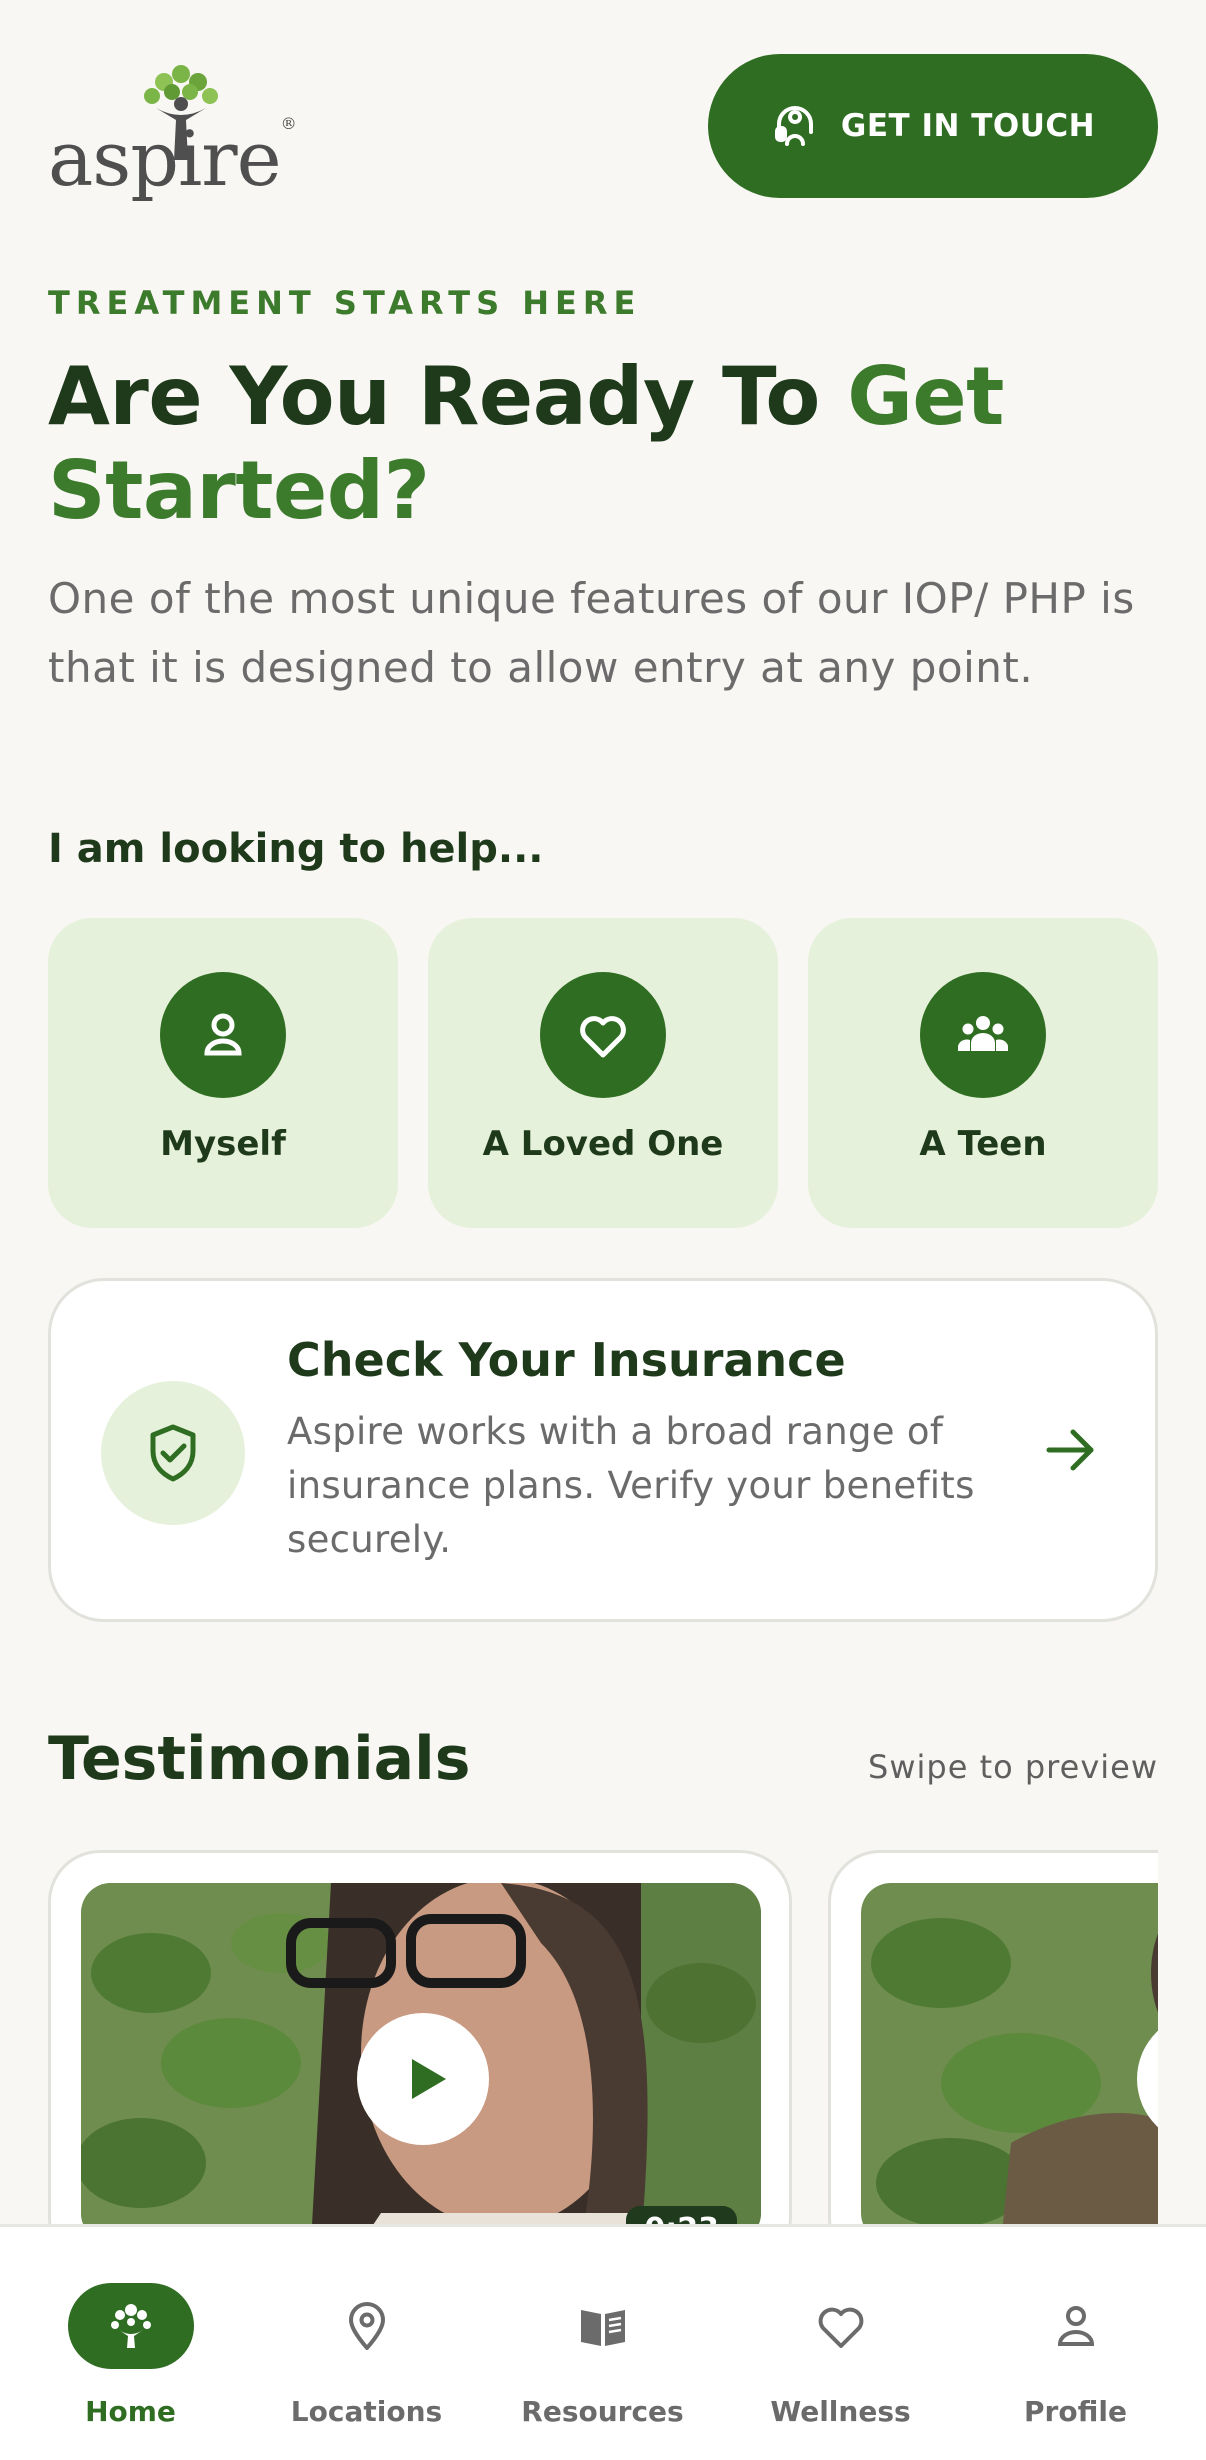 This screenshot has height=2460, width=1206. What do you see at coordinates (366, 2411) in the screenshot?
I see `nav-label: Locations` at bounding box center [366, 2411].